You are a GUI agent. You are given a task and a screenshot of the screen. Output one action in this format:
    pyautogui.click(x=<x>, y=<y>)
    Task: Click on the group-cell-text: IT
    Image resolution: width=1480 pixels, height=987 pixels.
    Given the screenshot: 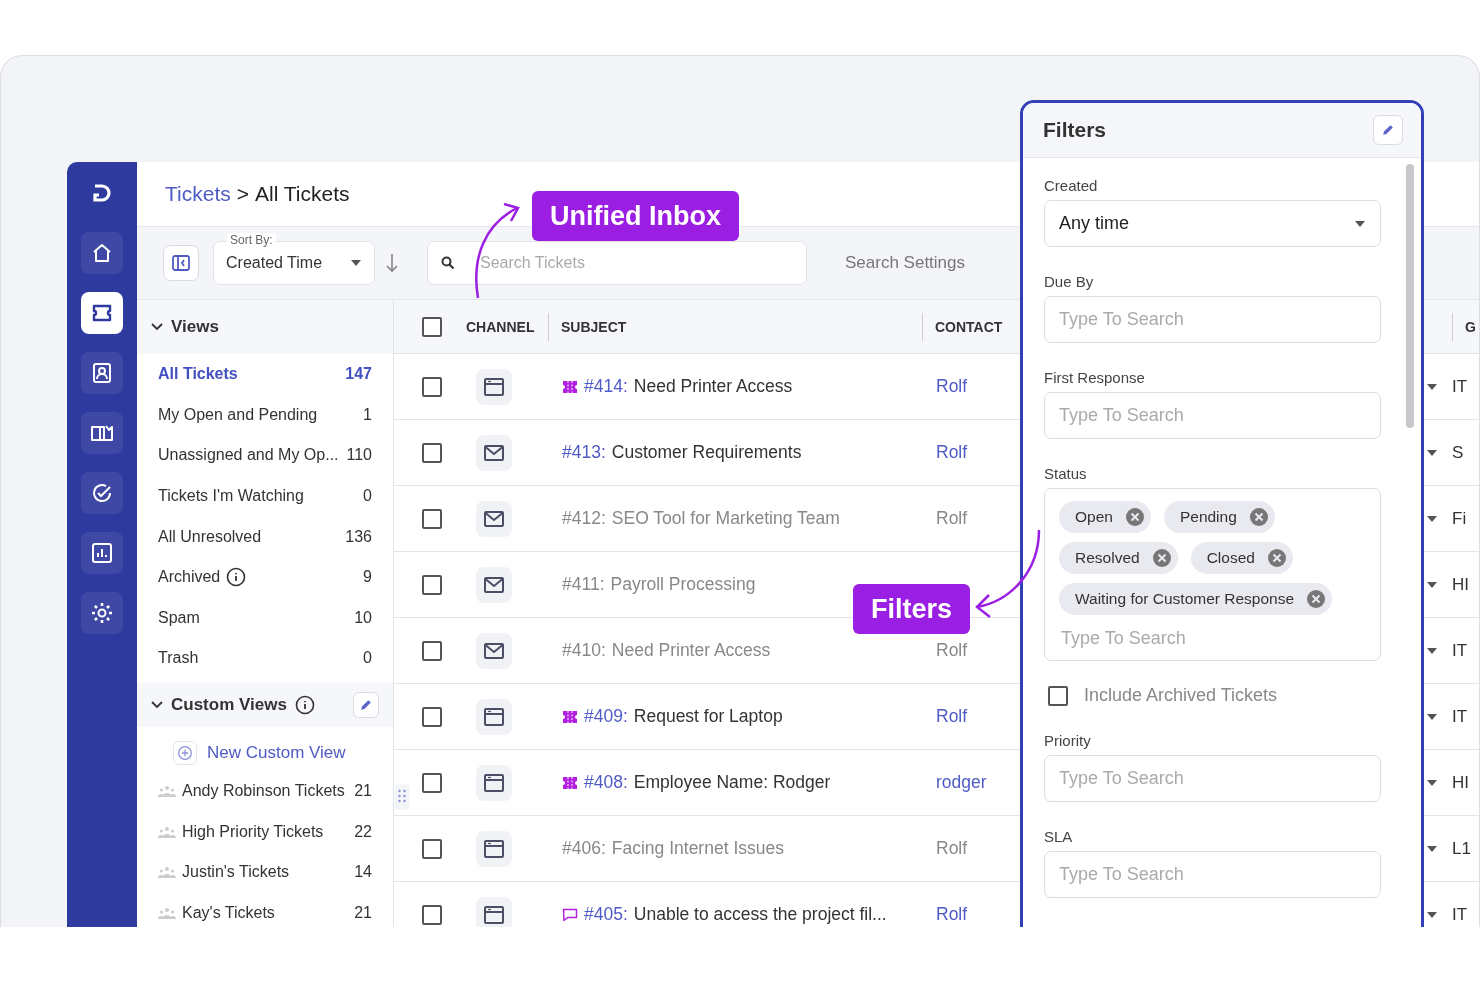 What is the action you would take?
    pyautogui.click(x=1460, y=386)
    